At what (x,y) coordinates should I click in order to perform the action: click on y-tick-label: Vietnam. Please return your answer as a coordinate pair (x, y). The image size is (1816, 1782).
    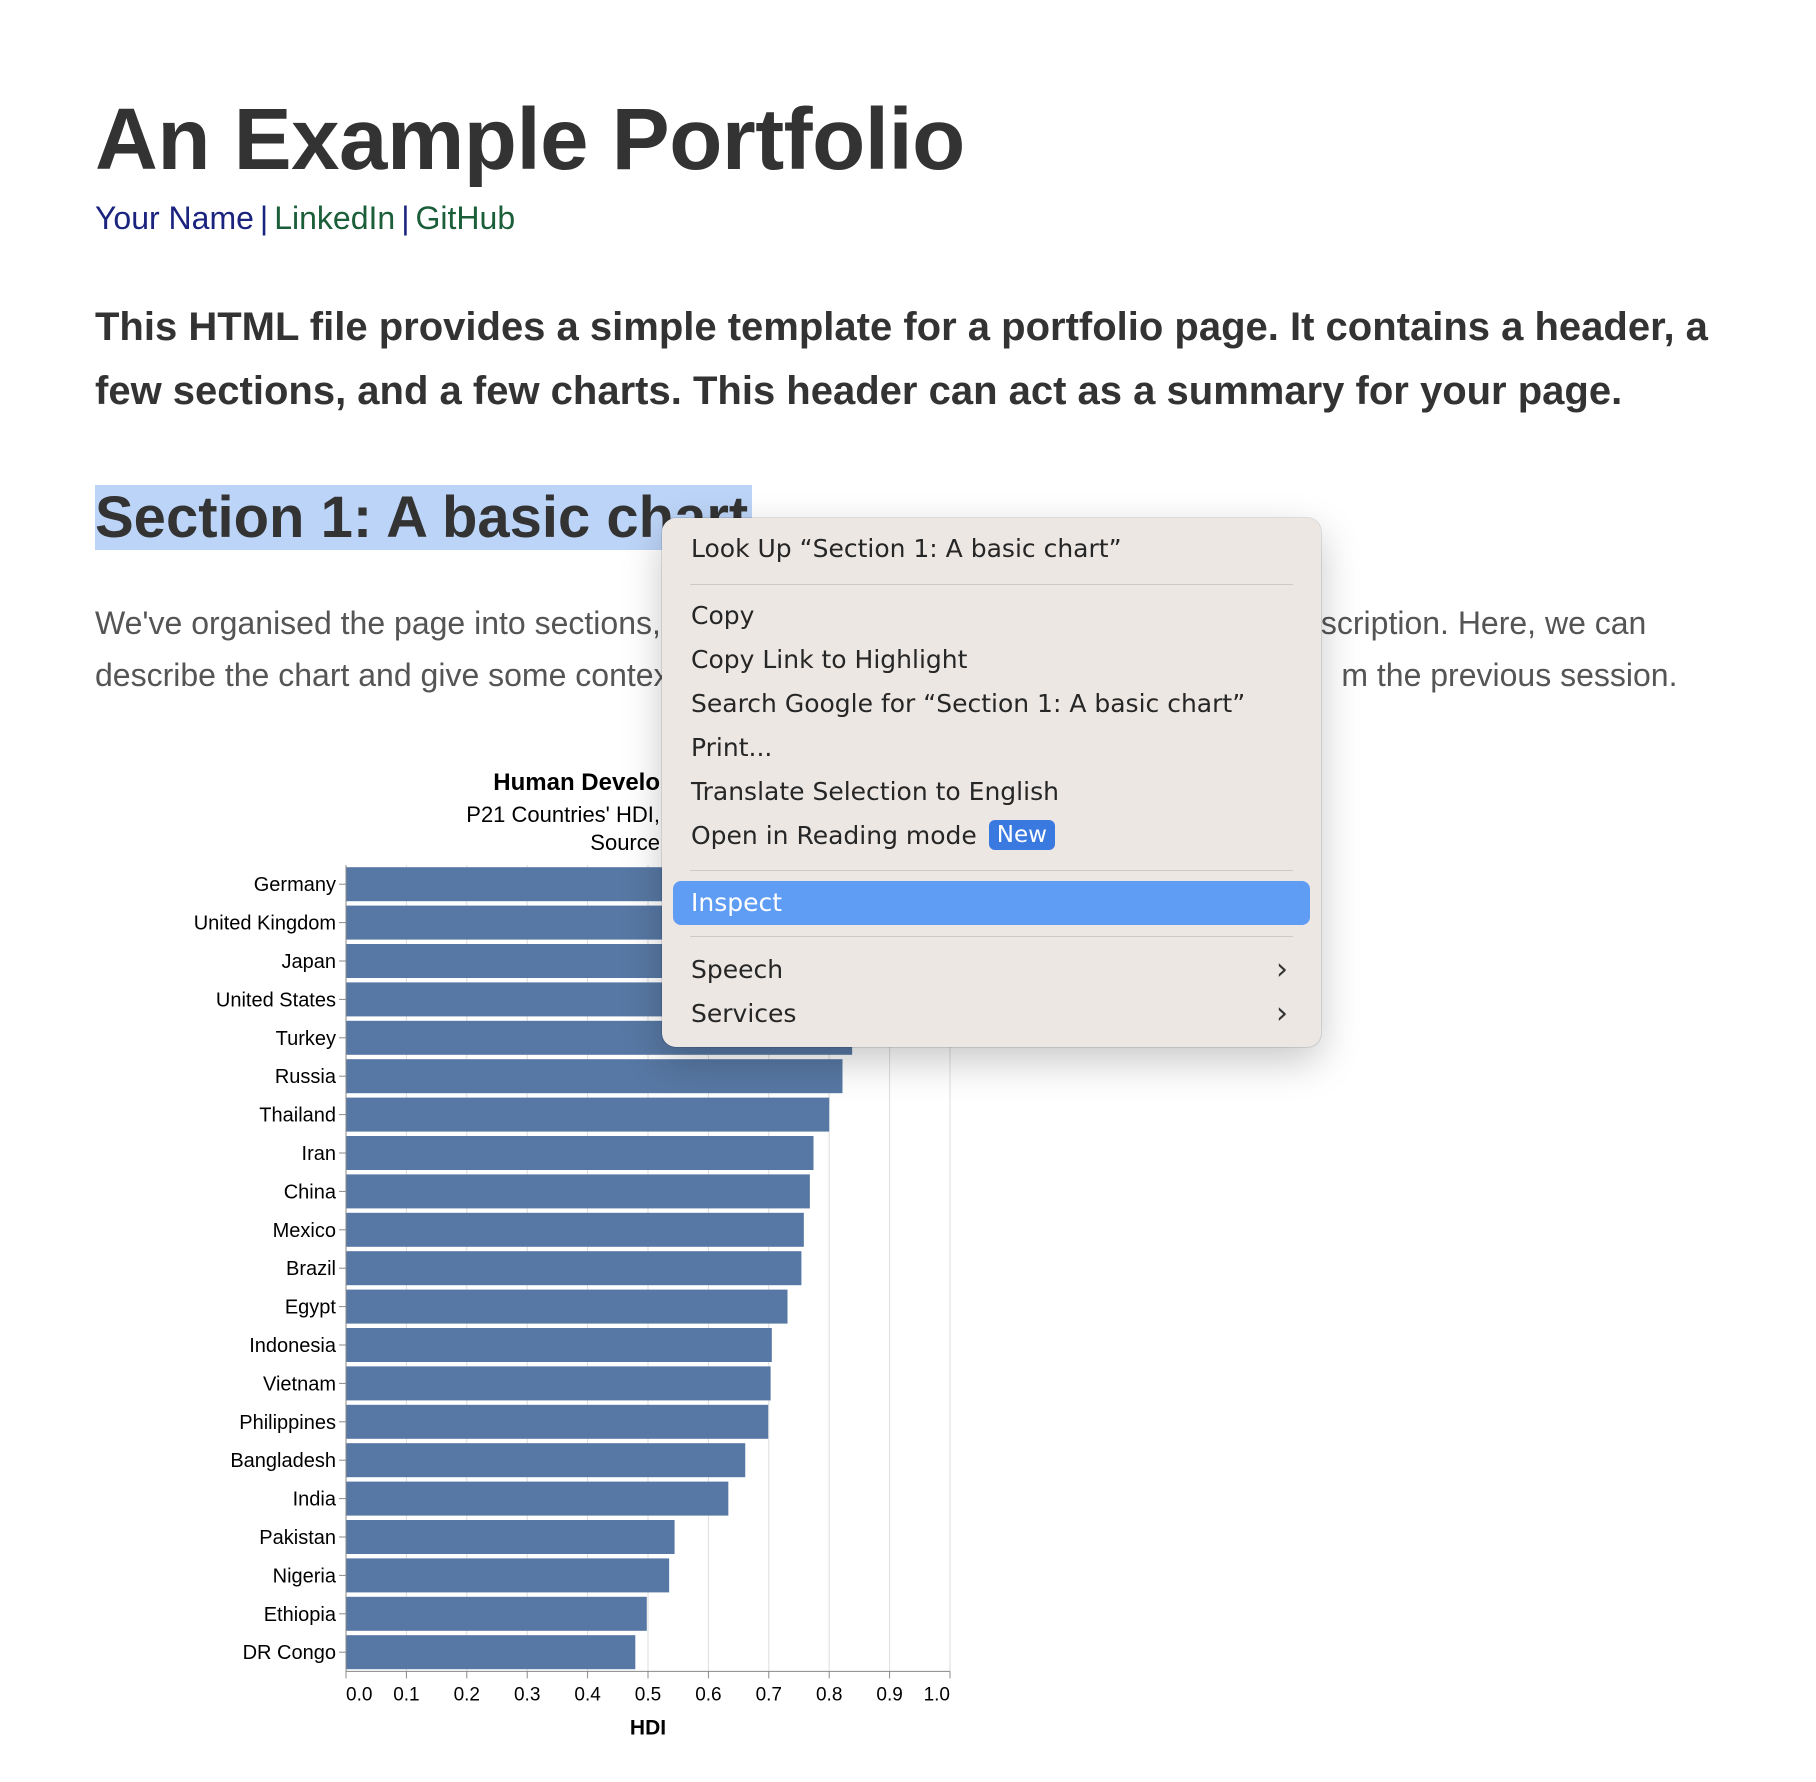
    Looking at the image, I should click on (299, 1384).